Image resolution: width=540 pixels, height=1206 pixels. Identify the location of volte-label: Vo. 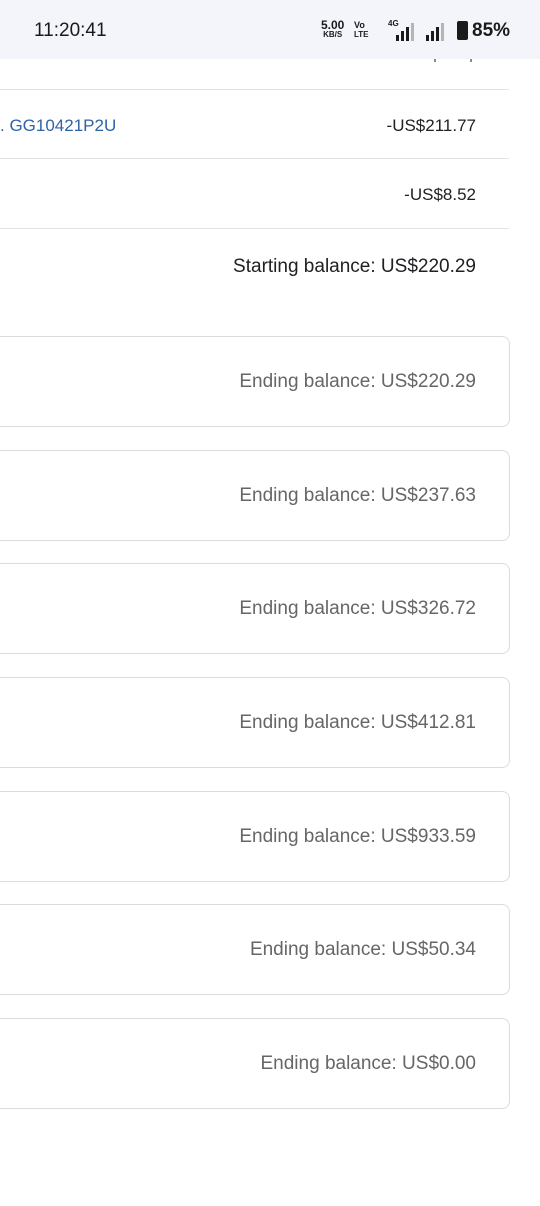
(359, 25).